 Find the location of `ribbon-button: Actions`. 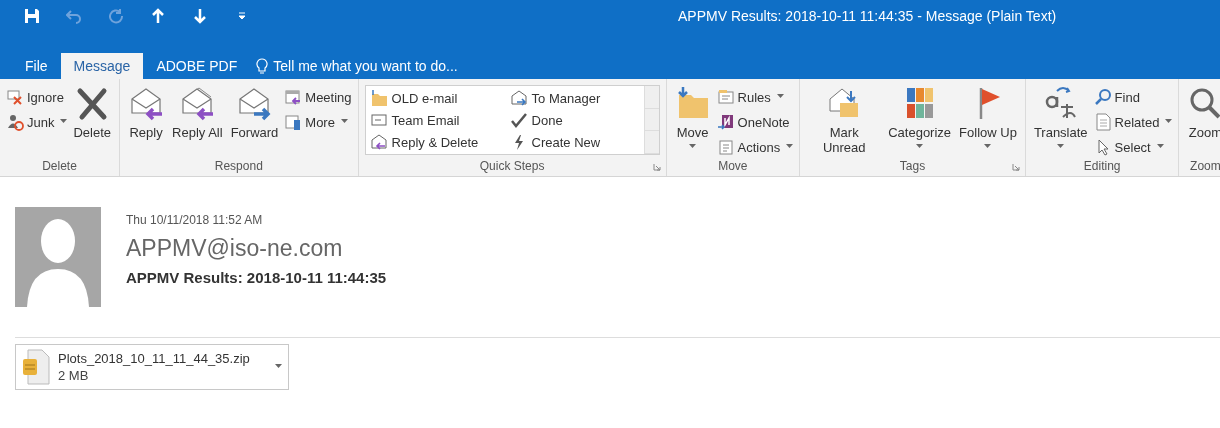

ribbon-button: Actions is located at coordinates (755, 147).